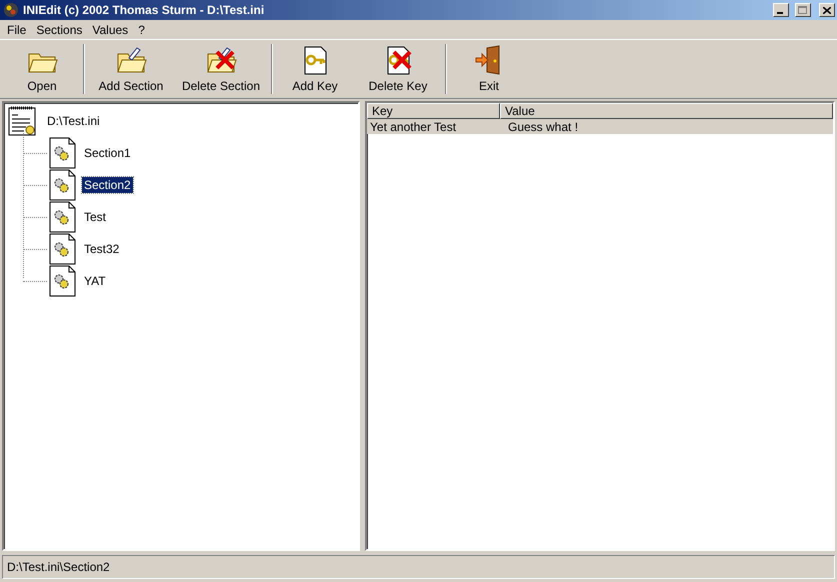 This screenshot has height=582, width=837. I want to click on close-icon, so click(827, 10).